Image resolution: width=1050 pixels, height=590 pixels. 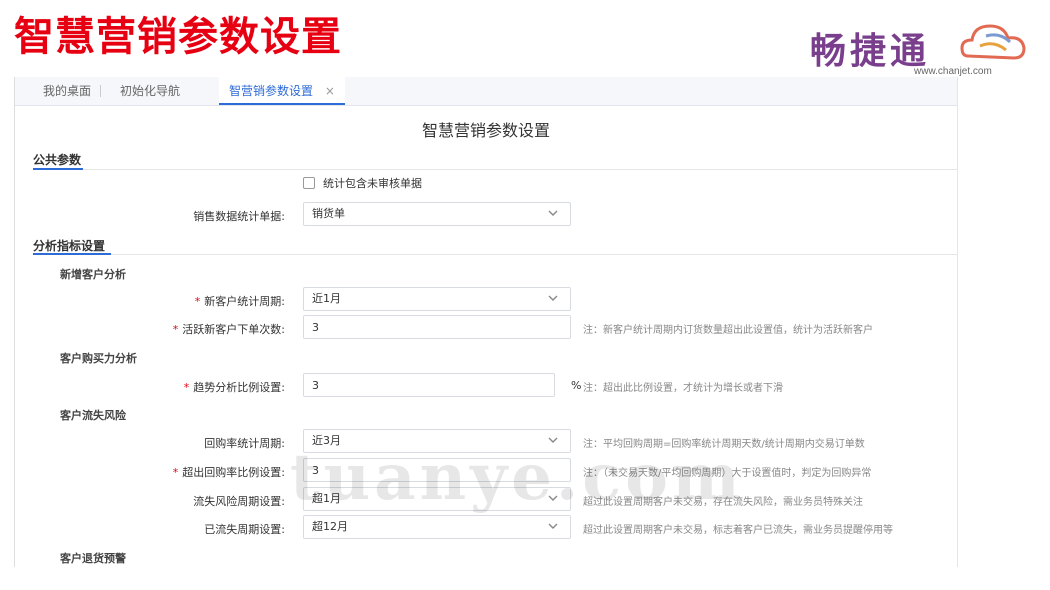 I want to click on chanjet-logo: 畅捷通 www.chanjet.com, so click(x=920, y=47).